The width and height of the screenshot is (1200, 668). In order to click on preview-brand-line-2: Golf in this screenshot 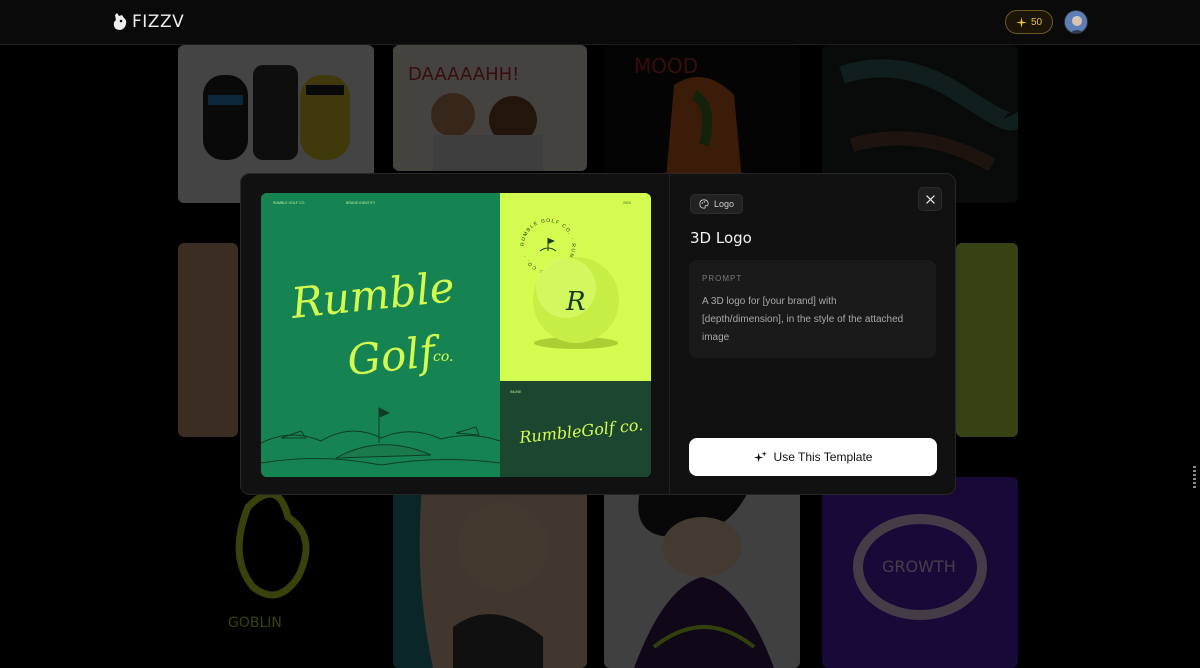, I will do `click(394, 355)`.